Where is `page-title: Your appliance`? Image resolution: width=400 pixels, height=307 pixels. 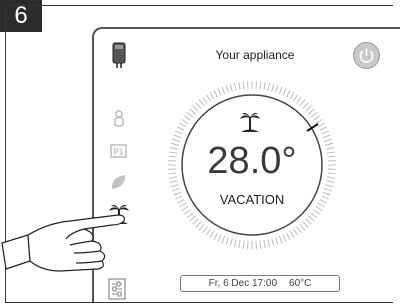 page-title: Your appliance is located at coordinates (255, 55).